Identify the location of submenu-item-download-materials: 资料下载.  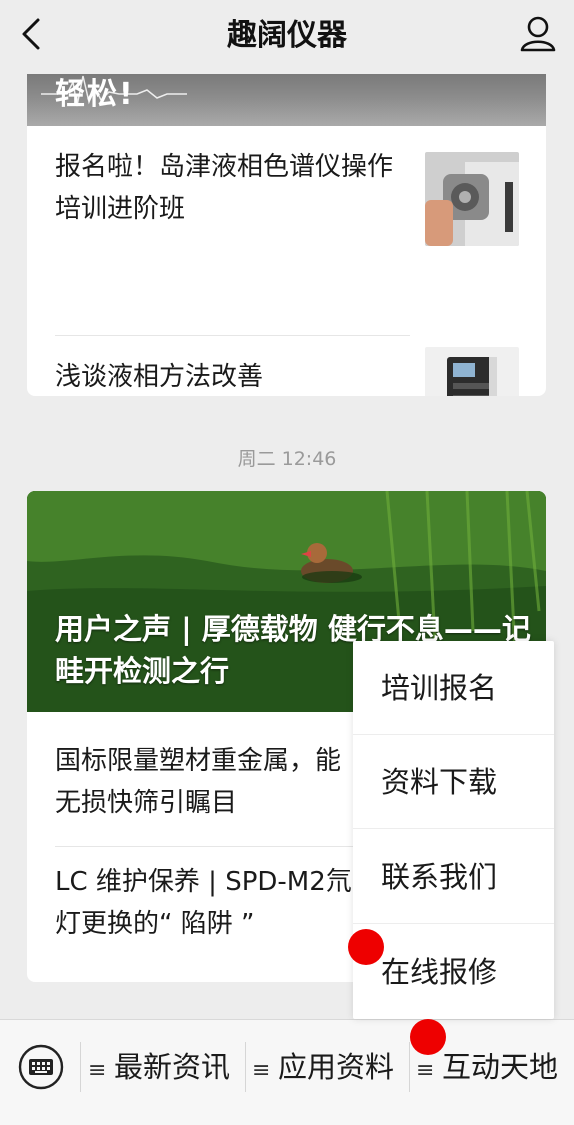
(453, 782).